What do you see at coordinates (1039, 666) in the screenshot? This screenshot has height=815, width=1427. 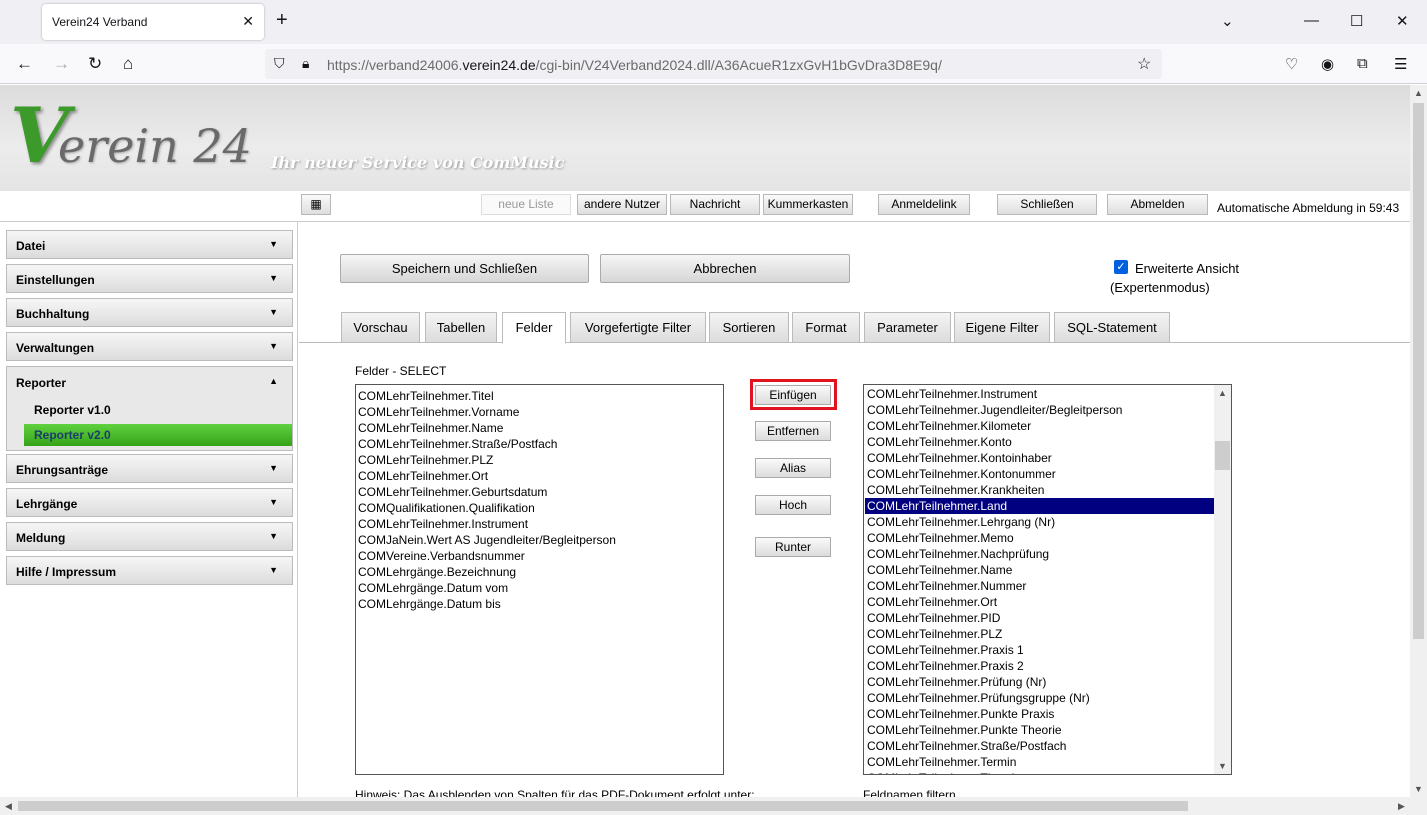 I see `list-item: COMLehrTeilnehmer.Praxis 2` at bounding box center [1039, 666].